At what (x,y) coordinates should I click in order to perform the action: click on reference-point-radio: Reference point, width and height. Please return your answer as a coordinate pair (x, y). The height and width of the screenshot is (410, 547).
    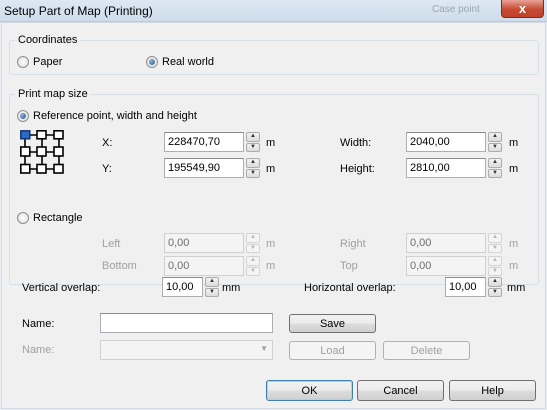
    Looking at the image, I should click on (107, 116).